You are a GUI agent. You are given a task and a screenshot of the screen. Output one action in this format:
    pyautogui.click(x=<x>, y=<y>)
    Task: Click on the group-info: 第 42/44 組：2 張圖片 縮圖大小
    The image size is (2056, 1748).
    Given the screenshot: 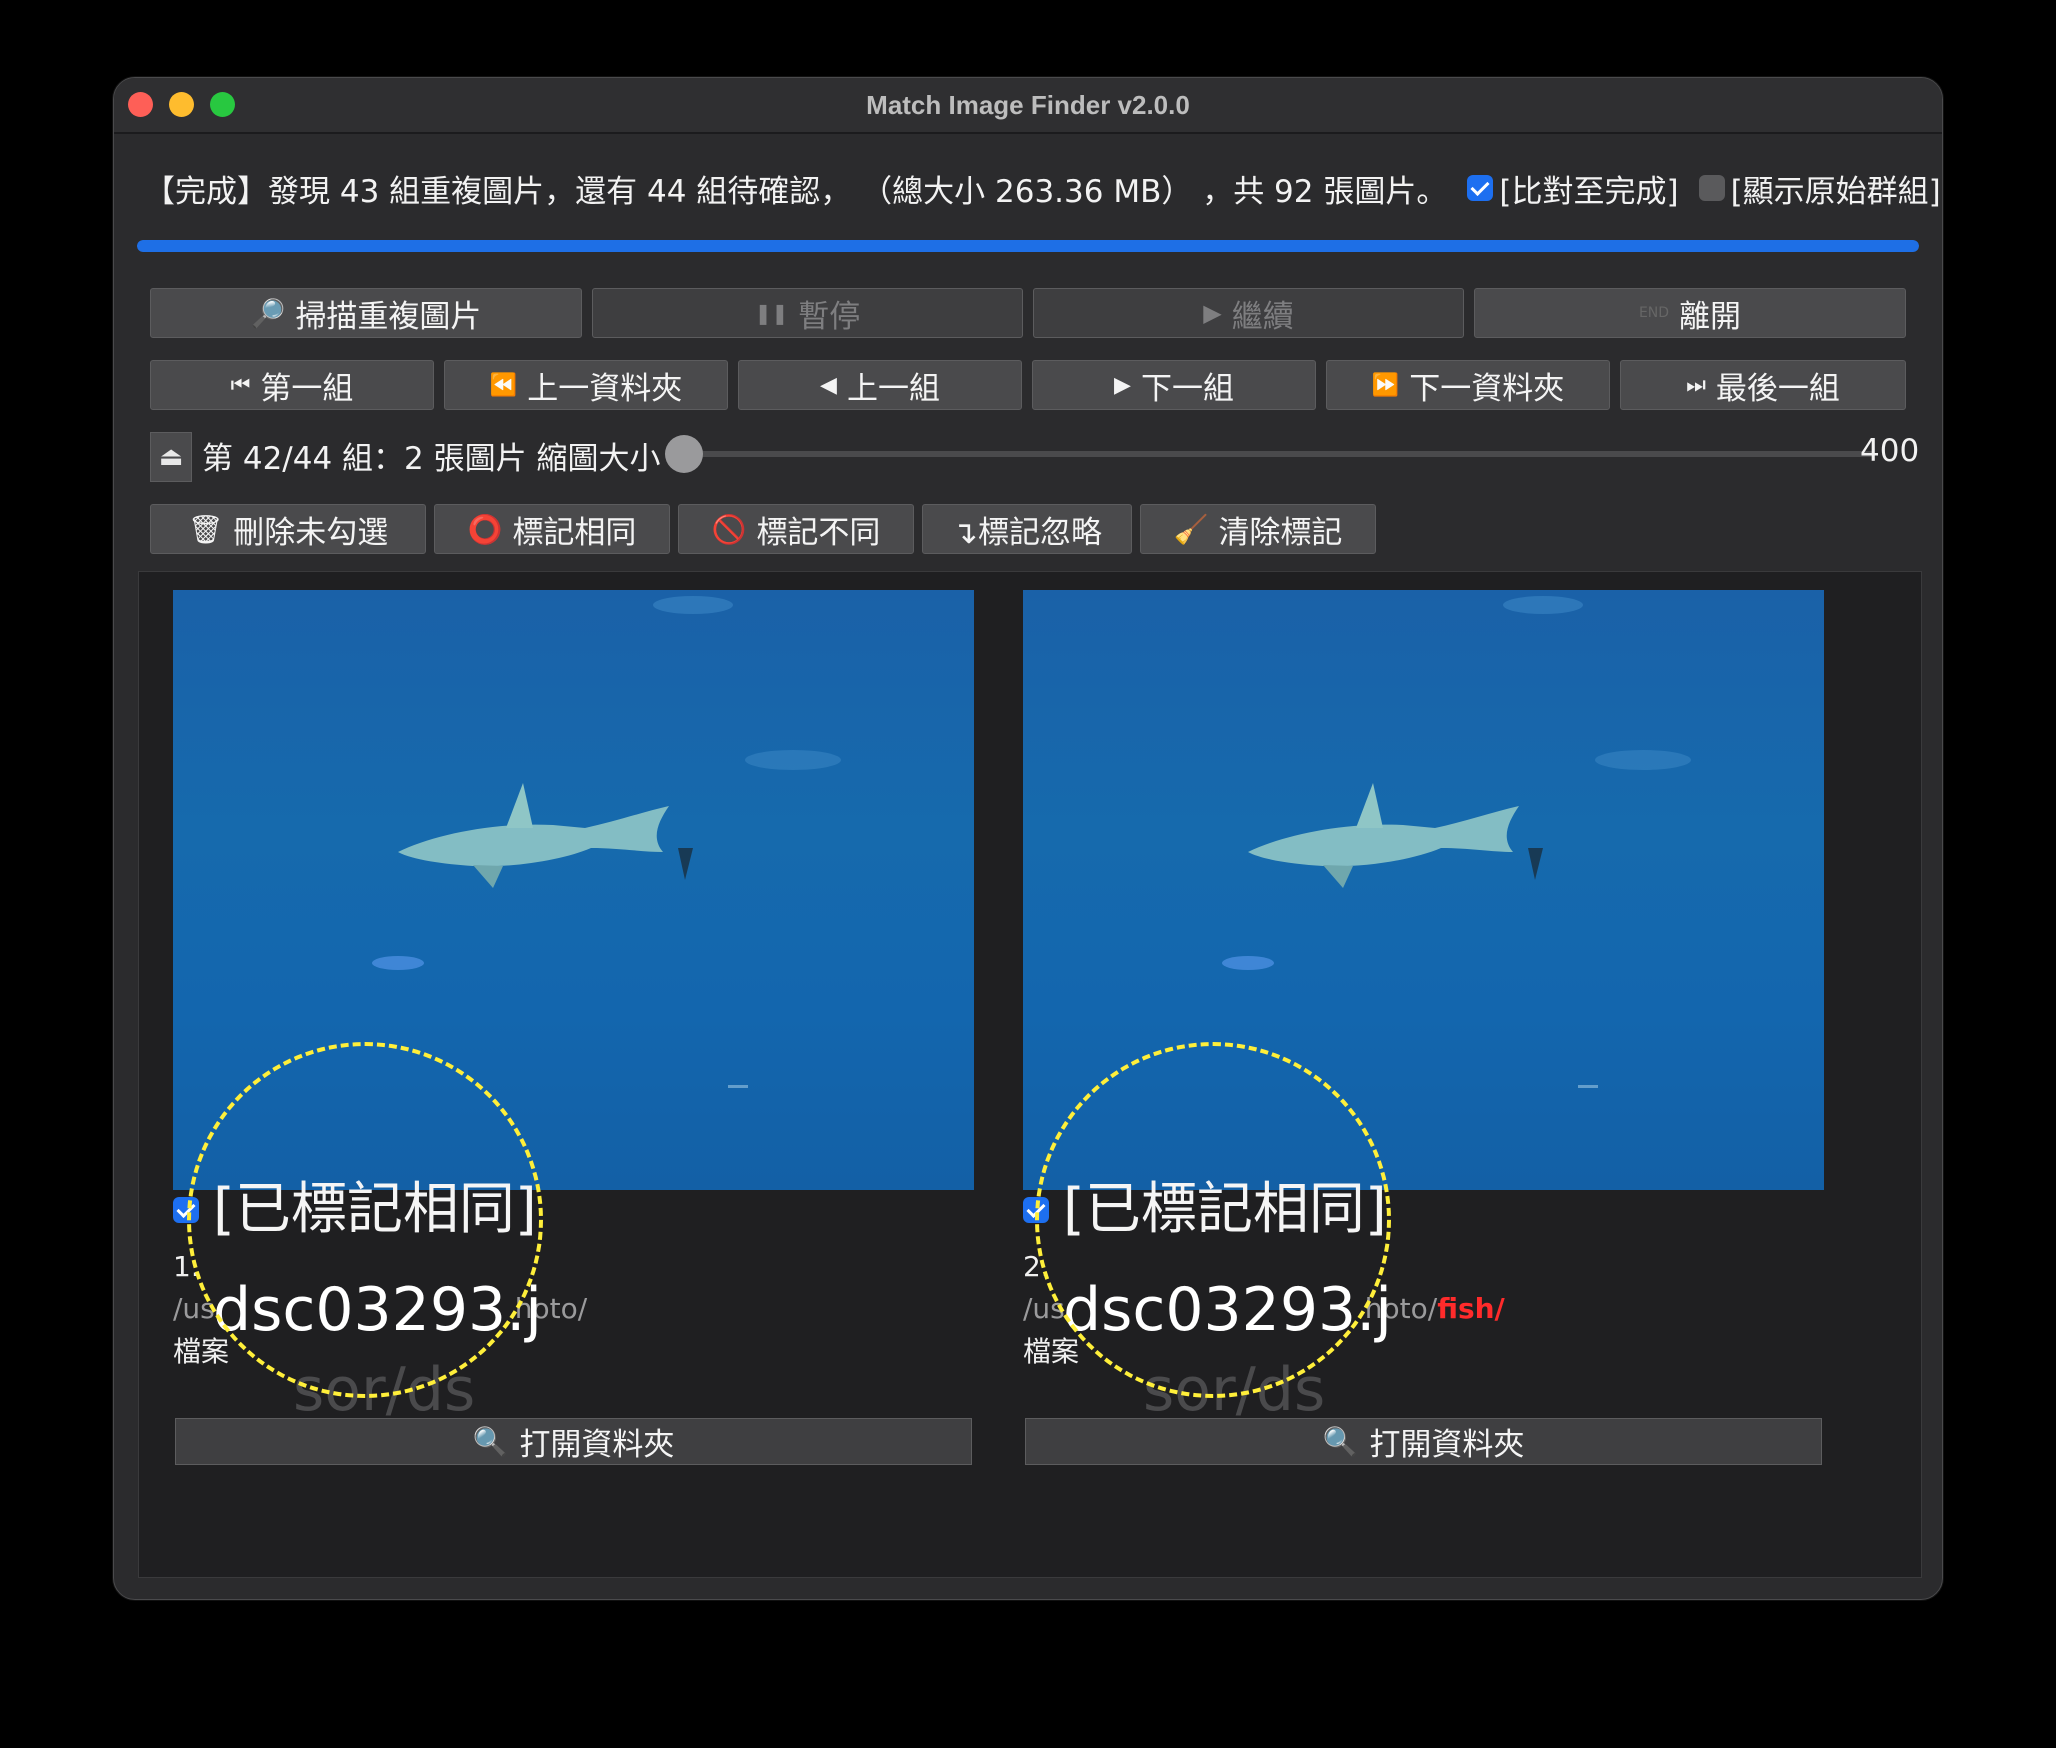 What is the action you would take?
    pyautogui.click(x=431, y=459)
    